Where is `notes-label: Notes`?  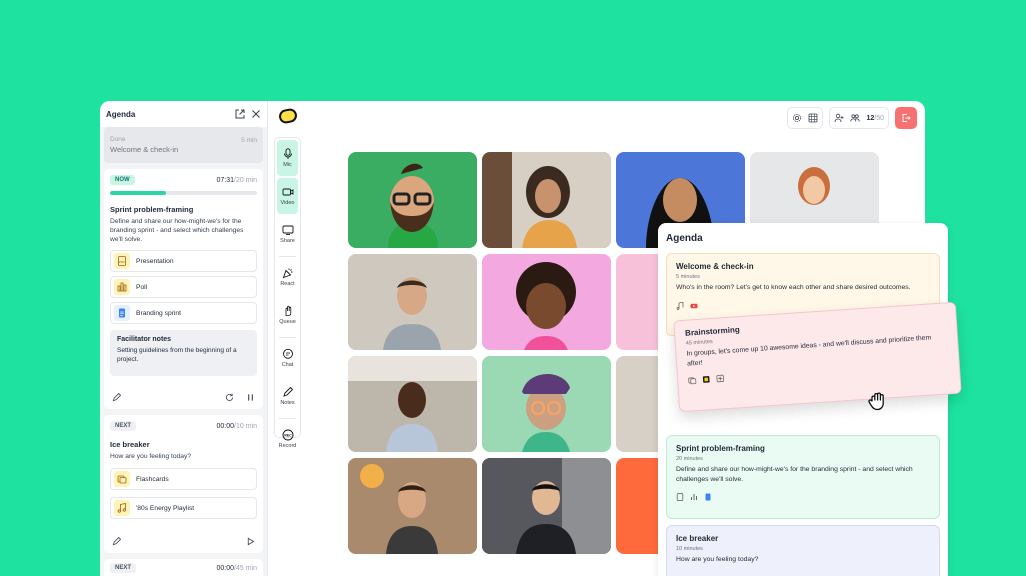
notes-label: Notes is located at coordinates (287, 403).